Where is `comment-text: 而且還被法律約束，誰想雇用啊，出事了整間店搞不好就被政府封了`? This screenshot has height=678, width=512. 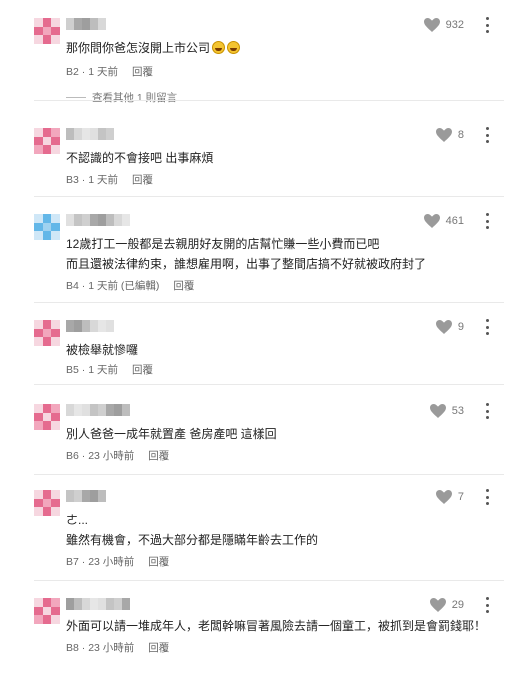
comment-text: 而且還被法律約束，誰想雇用啊，出事了整間店搞不好就被政府封了 is located at coordinates (246, 264).